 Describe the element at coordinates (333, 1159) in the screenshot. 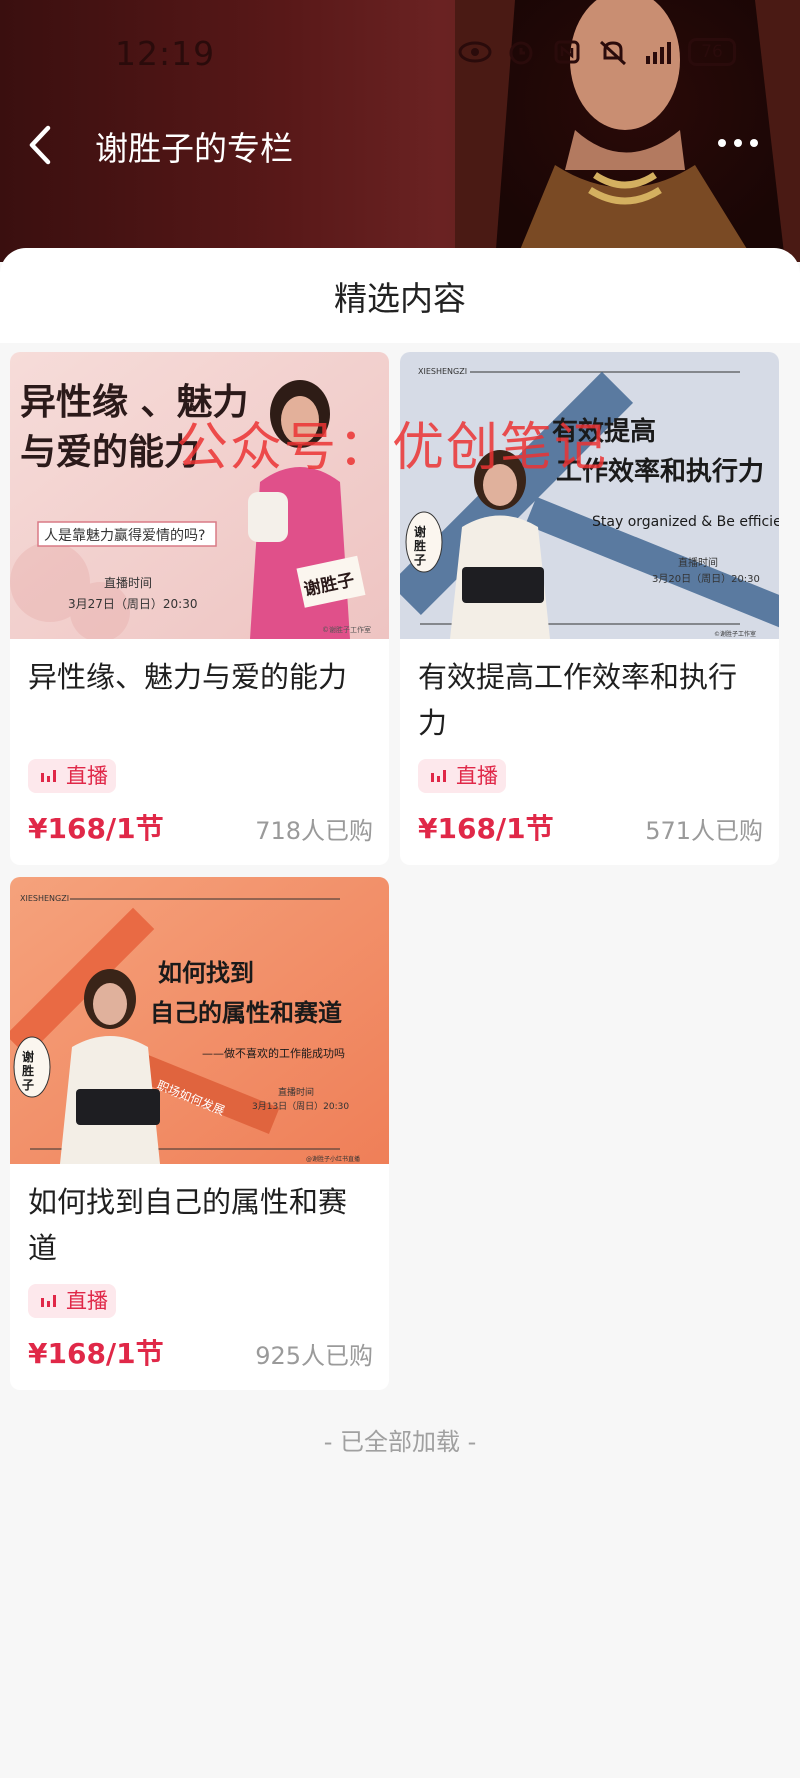

I see `cover-credit: @谢胜子小红书直播` at that location.